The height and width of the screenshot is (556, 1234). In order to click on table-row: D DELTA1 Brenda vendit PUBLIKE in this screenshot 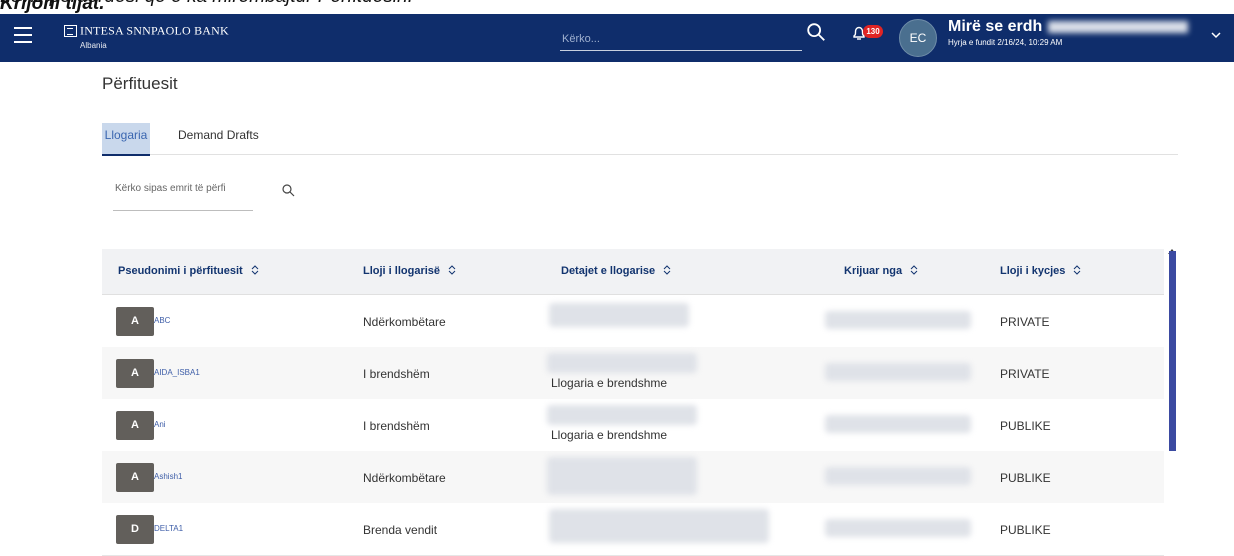, I will do `click(633, 529)`.